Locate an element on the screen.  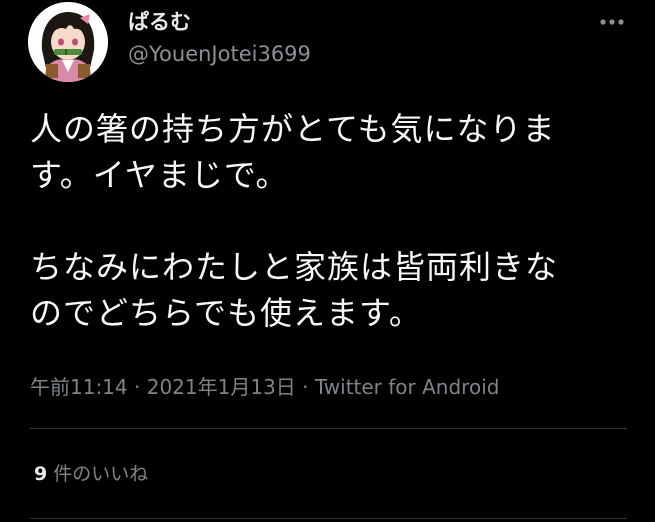
more-options-button is located at coordinates (613, 22).